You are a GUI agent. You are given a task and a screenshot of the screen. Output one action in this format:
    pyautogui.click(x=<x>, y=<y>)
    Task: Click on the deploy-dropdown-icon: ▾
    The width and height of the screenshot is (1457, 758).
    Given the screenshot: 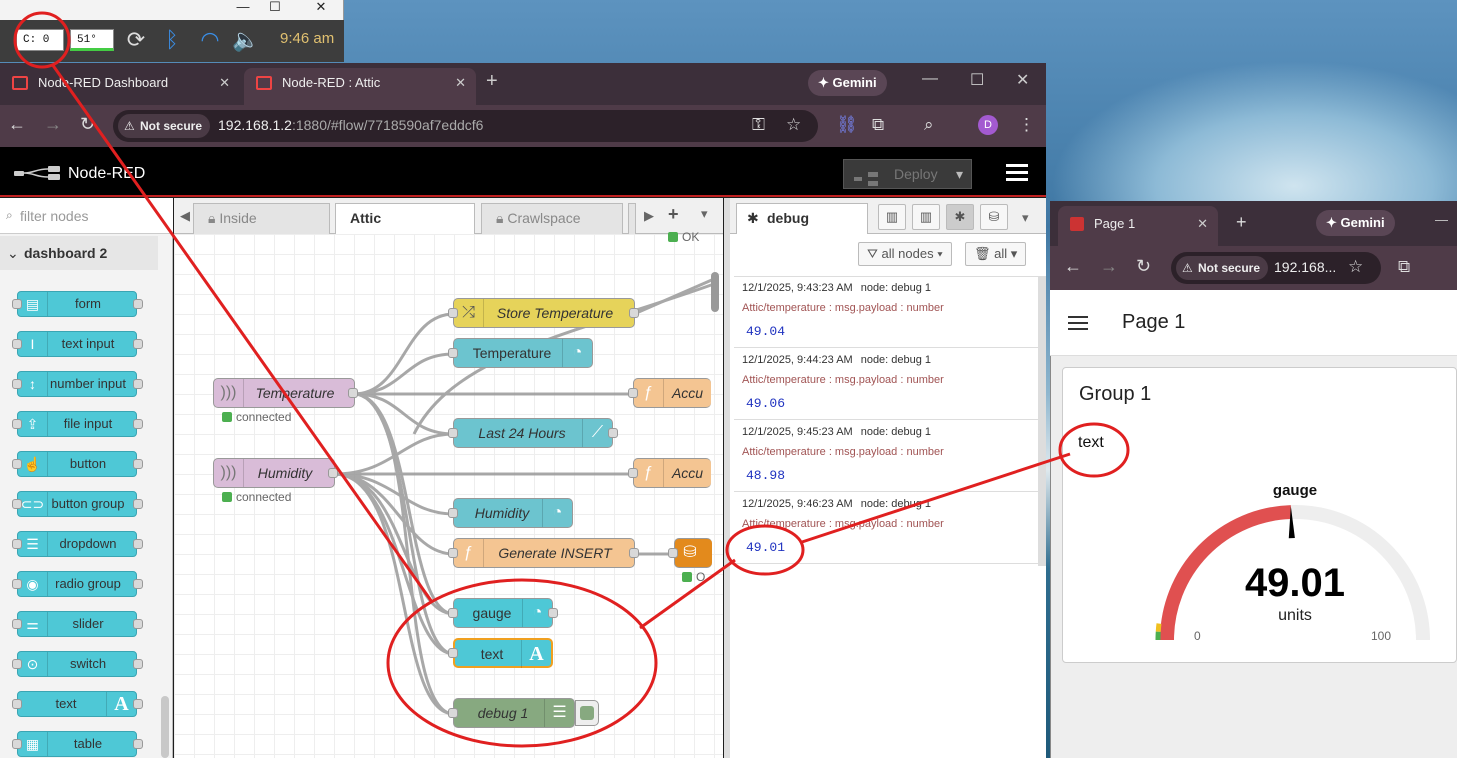 What is the action you would take?
    pyautogui.click(x=959, y=174)
    